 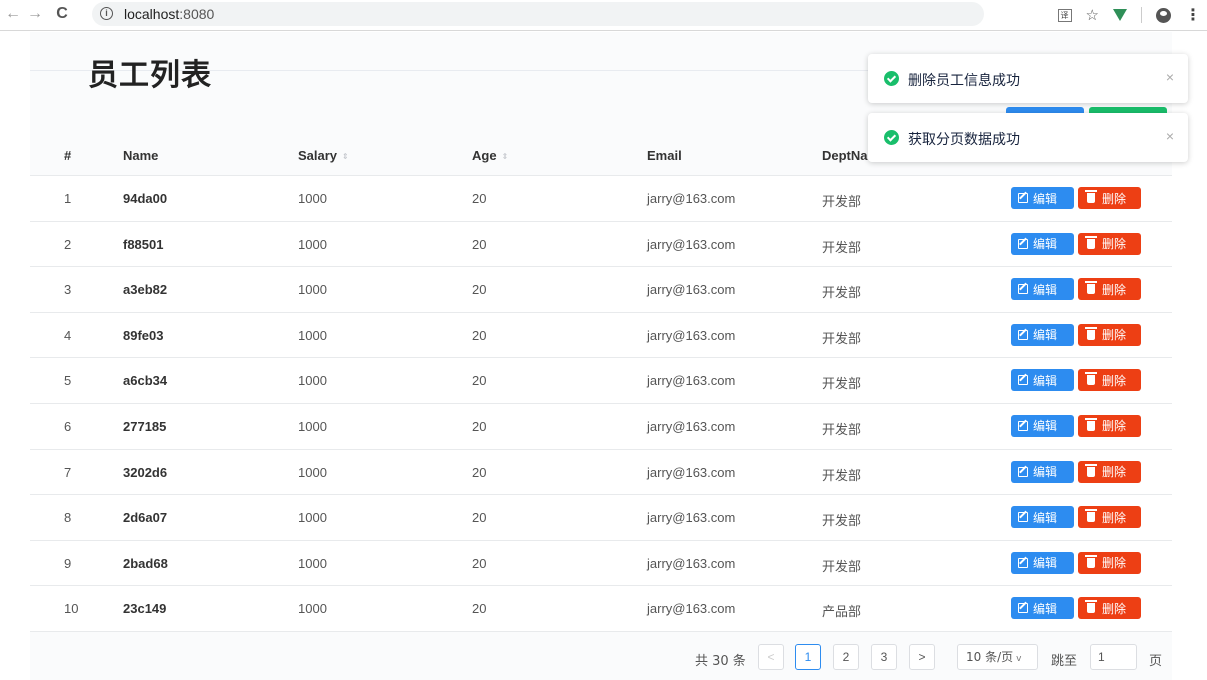 I want to click on header-name: Name, so click(x=141, y=155).